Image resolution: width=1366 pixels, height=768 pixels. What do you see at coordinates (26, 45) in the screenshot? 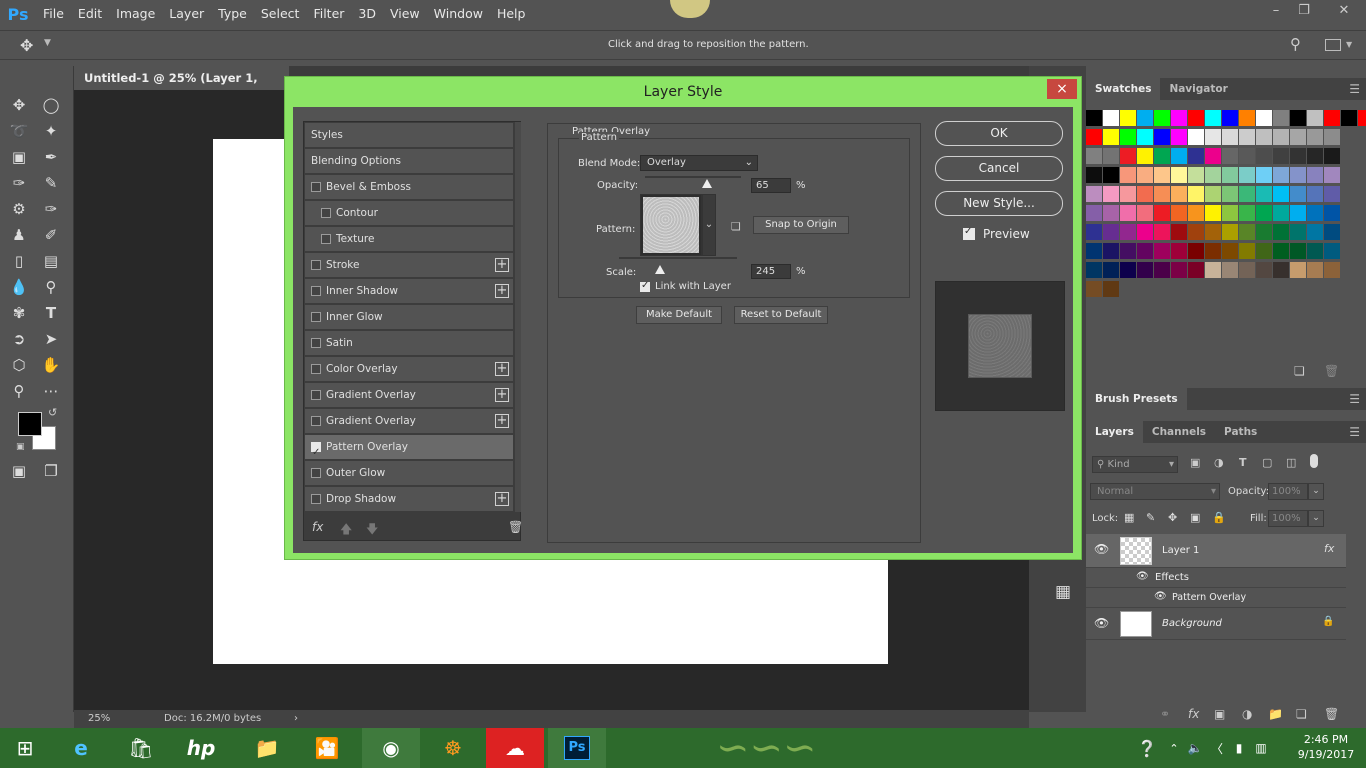
I see `move-tool-icon: ✥` at bounding box center [26, 45].